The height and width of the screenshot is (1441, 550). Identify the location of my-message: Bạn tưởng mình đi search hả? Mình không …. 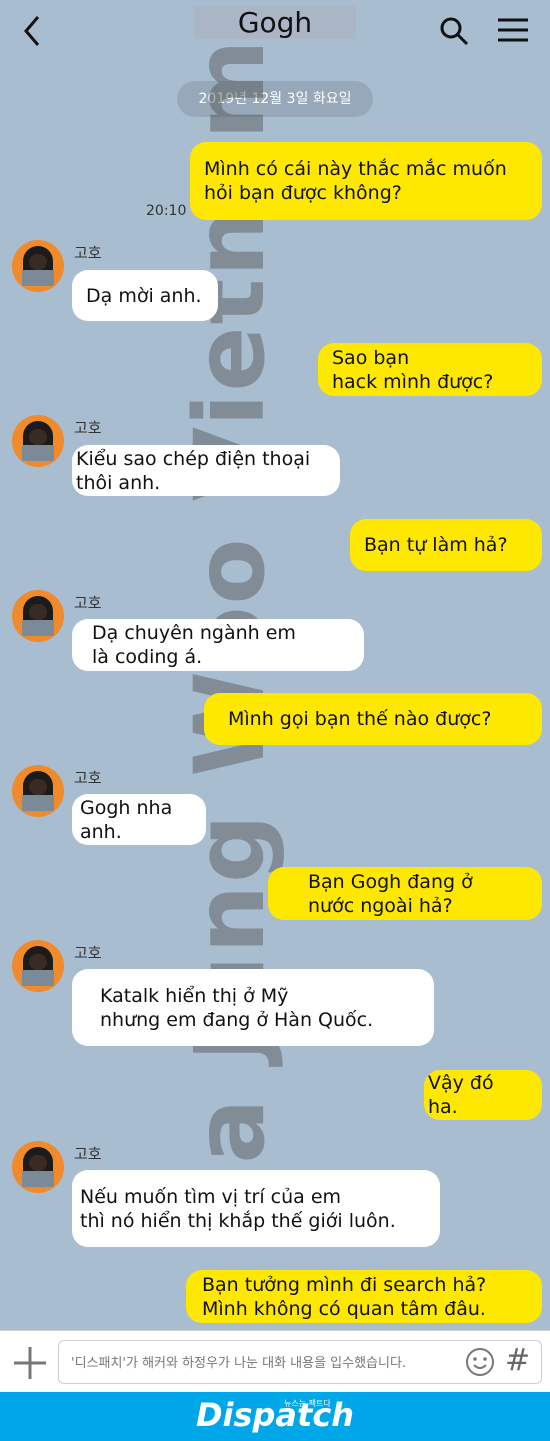
(364, 1296).